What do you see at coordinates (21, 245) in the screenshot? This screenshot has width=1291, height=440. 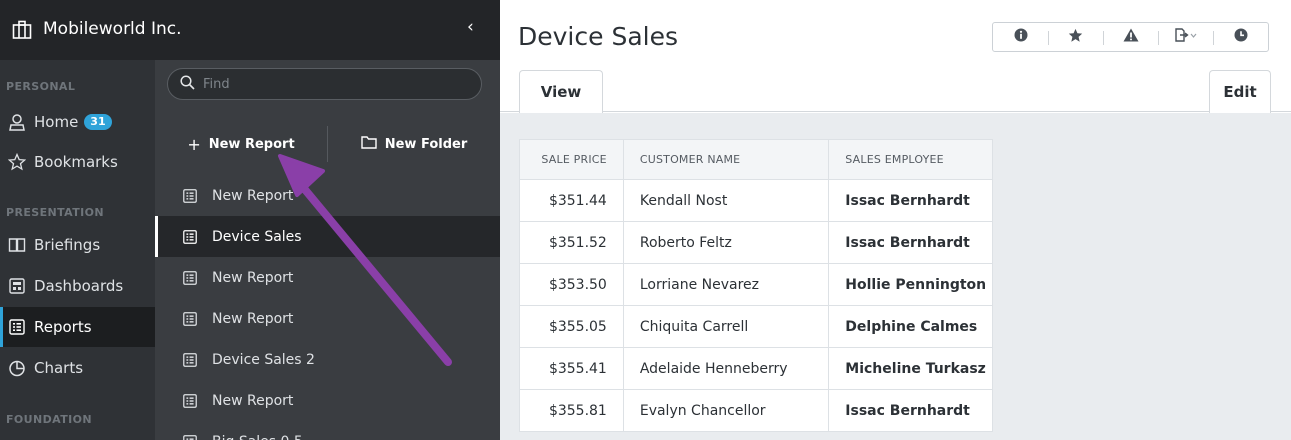 I see `book-icon` at bounding box center [21, 245].